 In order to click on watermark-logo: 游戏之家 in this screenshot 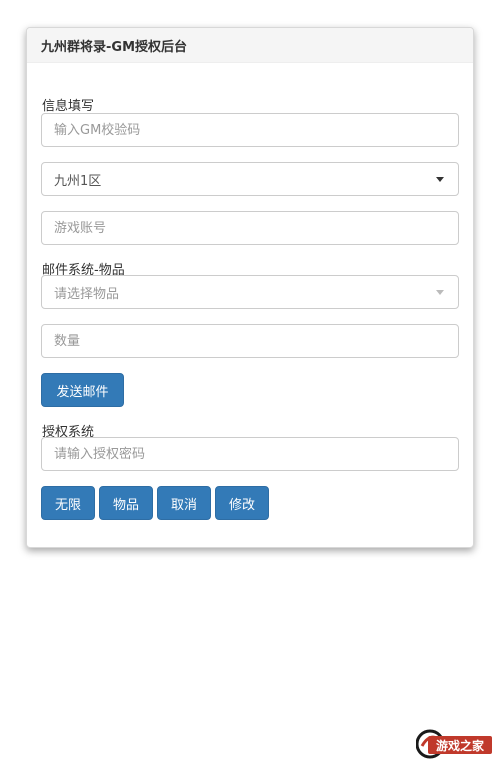, I will do `click(454, 744)`.